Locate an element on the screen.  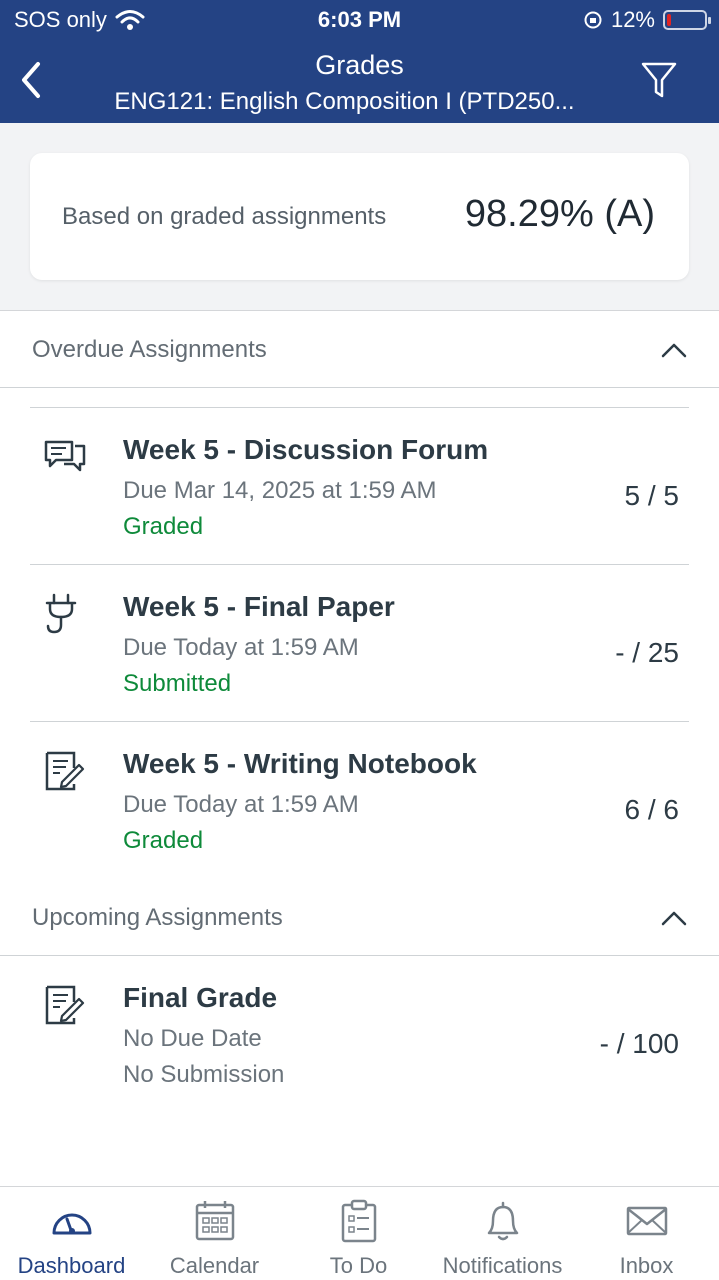
tab-label: Notifications is located at coordinates (502, 1265).